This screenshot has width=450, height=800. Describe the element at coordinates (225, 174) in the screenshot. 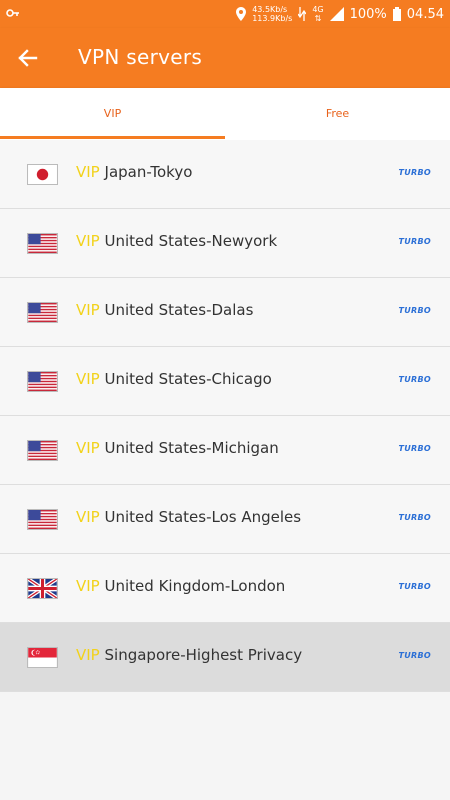

I see `server-row-japan-tokyo: VIP Japan-Tokyo TURBO` at that location.